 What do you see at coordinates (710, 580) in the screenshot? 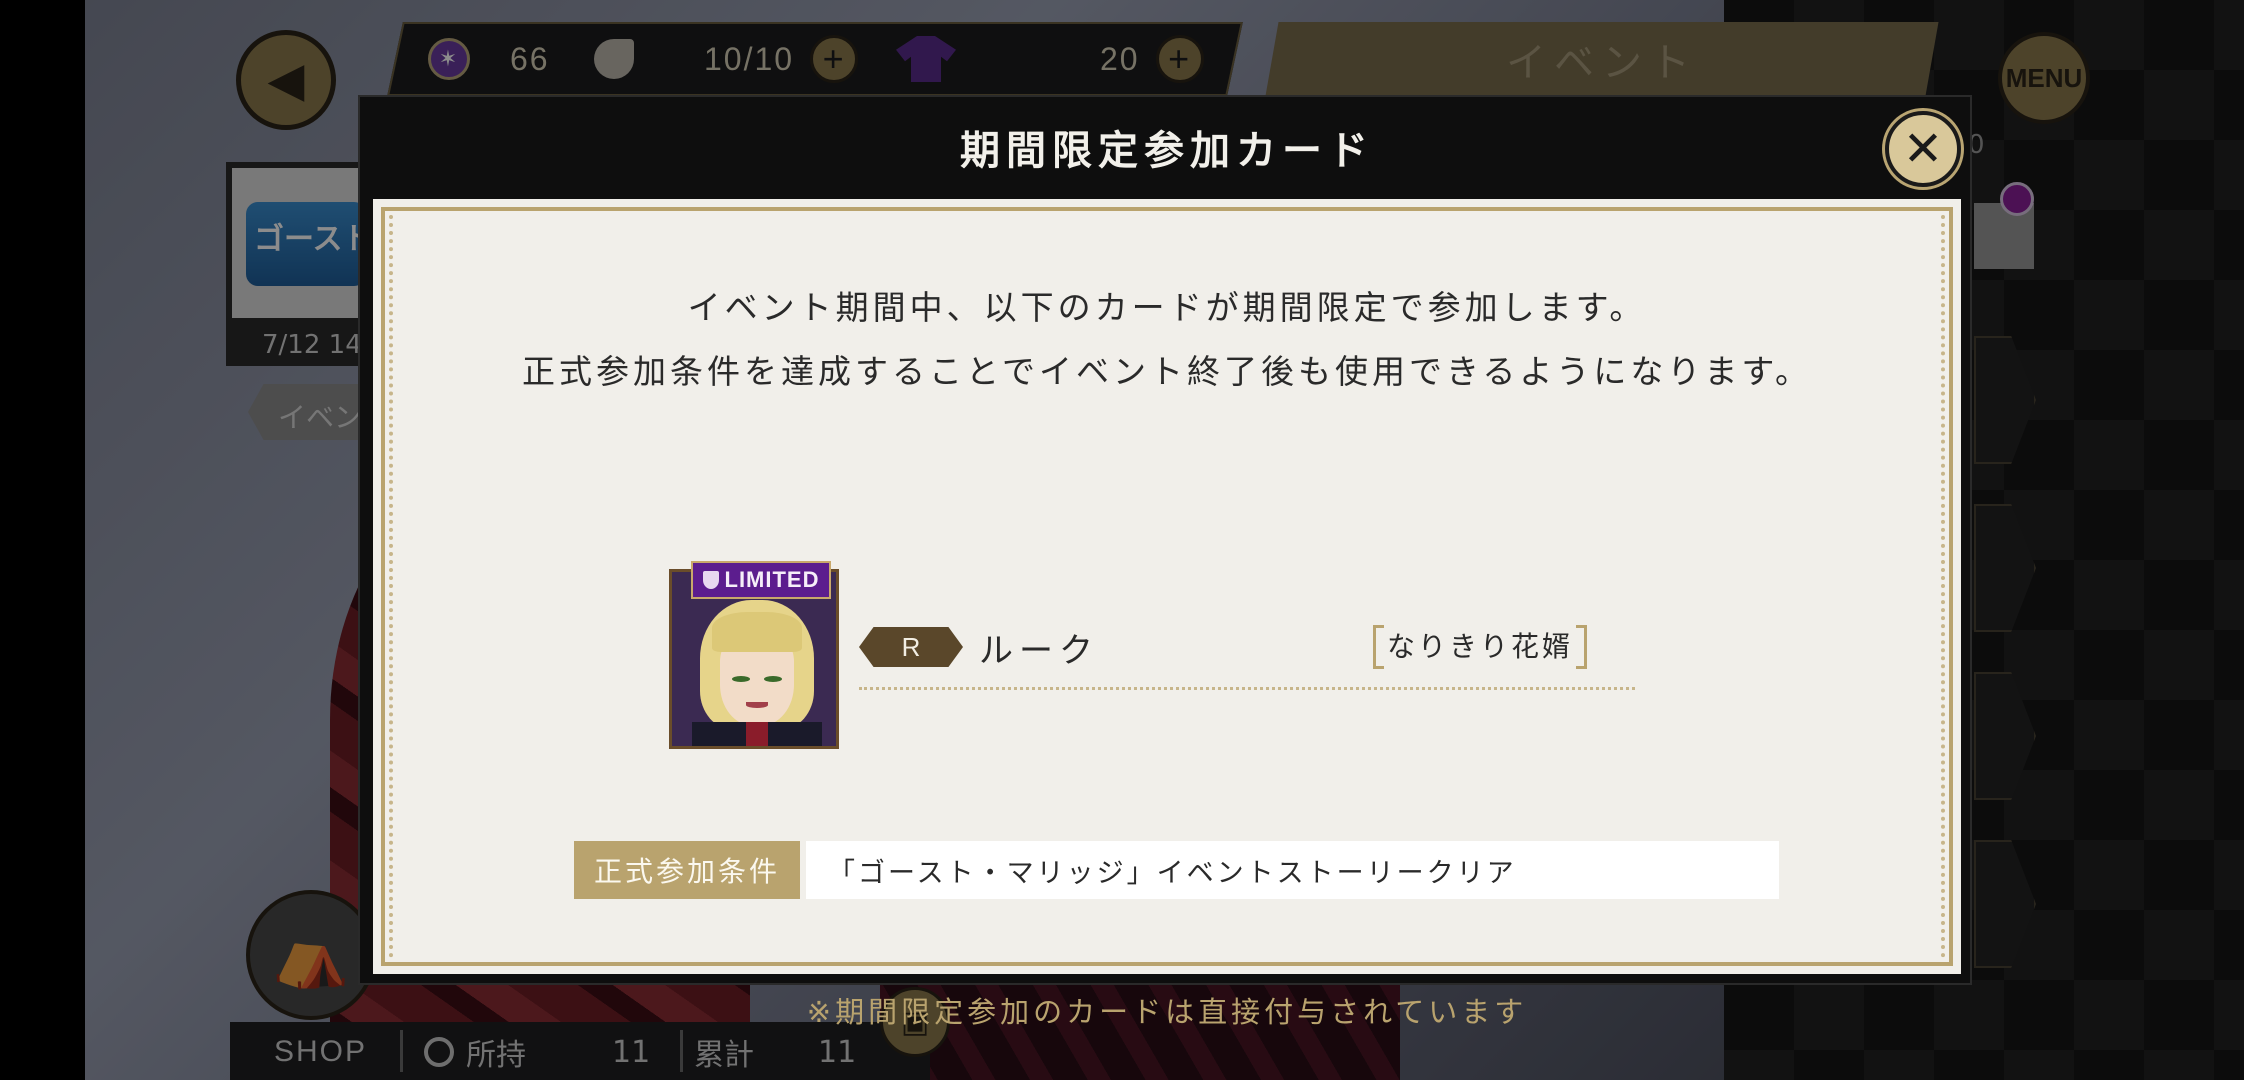
I see `shield-icon` at bounding box center [710, 580].